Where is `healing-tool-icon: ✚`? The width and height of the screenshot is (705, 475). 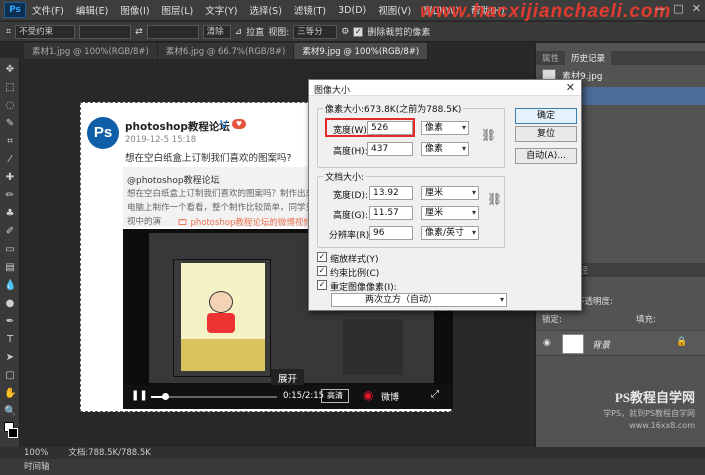 healing-tool-icon: ✚ is located at coordinates (10, 178).